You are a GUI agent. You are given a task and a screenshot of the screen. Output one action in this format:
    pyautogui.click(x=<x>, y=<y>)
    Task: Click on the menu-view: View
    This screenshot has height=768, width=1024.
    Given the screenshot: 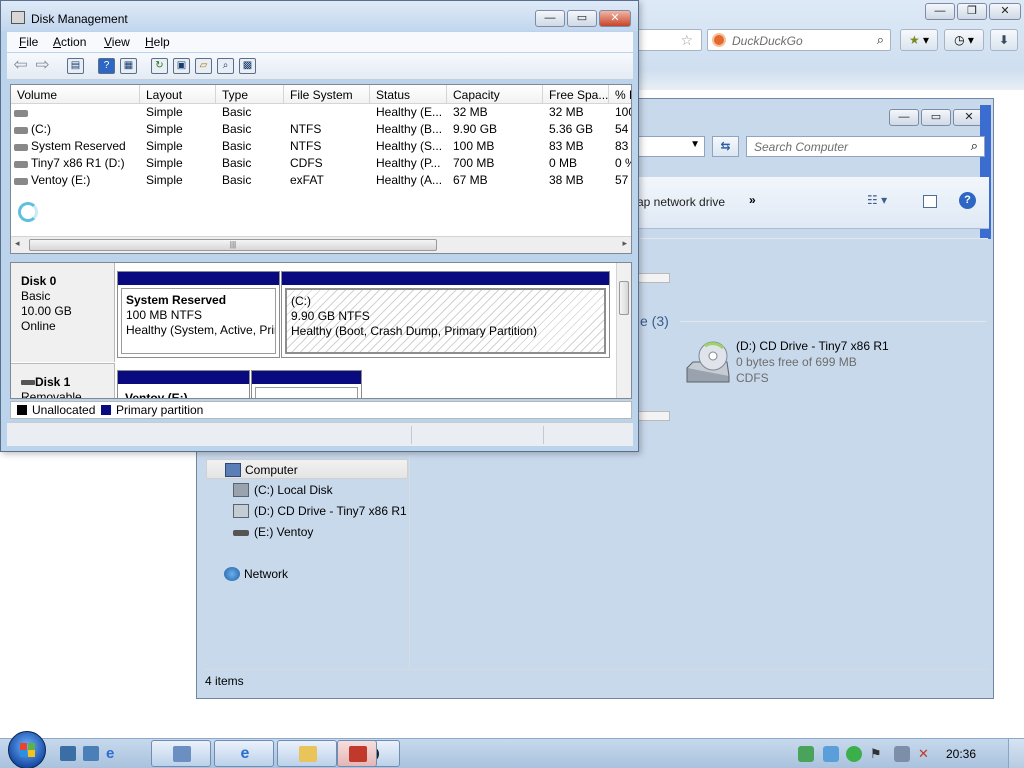 What is the action you would take?
    pyautogui.click(x=117, y=42)
    